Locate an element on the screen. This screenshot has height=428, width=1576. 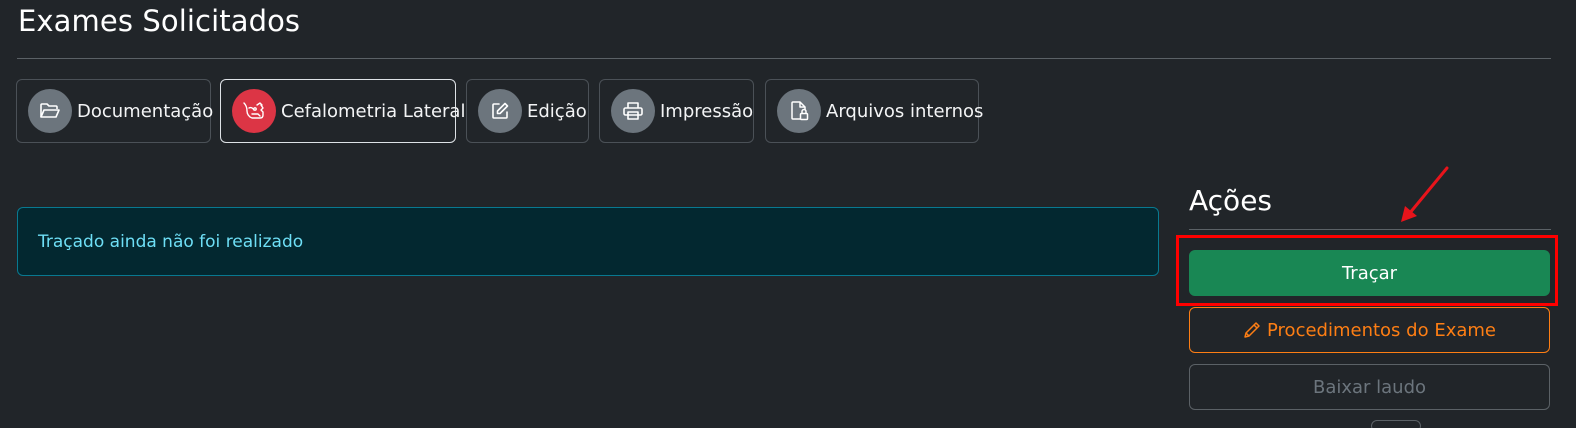
tab-arquivos-internos: Arquivos internos is located at coordinates (874, 111).